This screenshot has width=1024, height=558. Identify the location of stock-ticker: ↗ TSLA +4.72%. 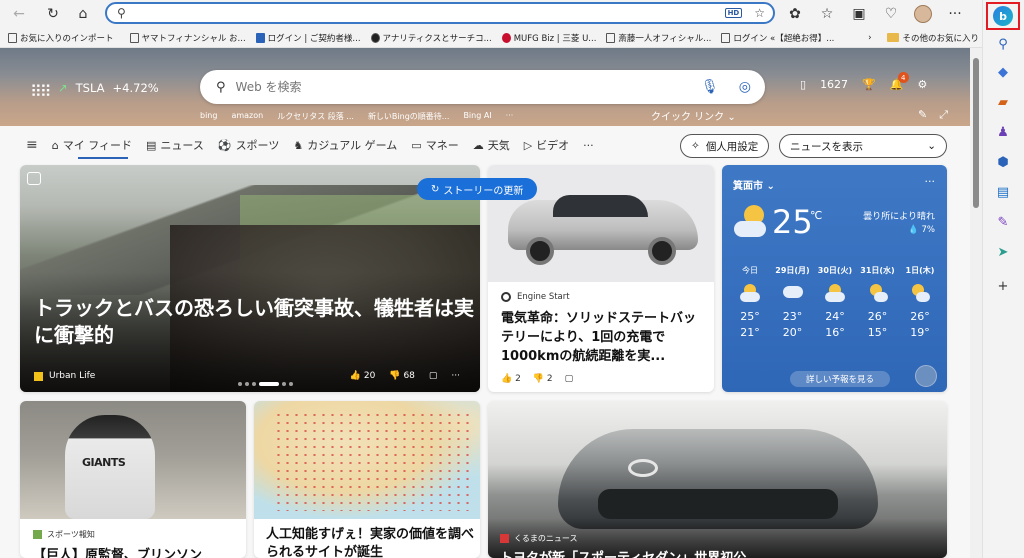
(108, 88).